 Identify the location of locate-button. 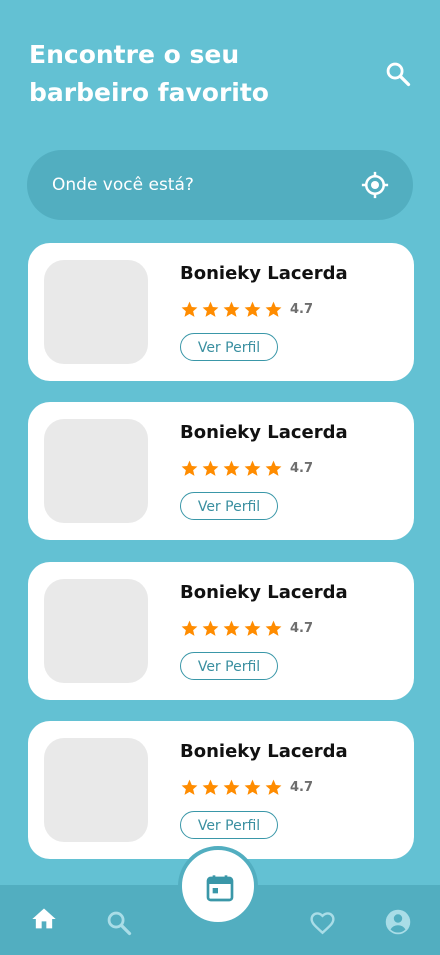
(375, 185).